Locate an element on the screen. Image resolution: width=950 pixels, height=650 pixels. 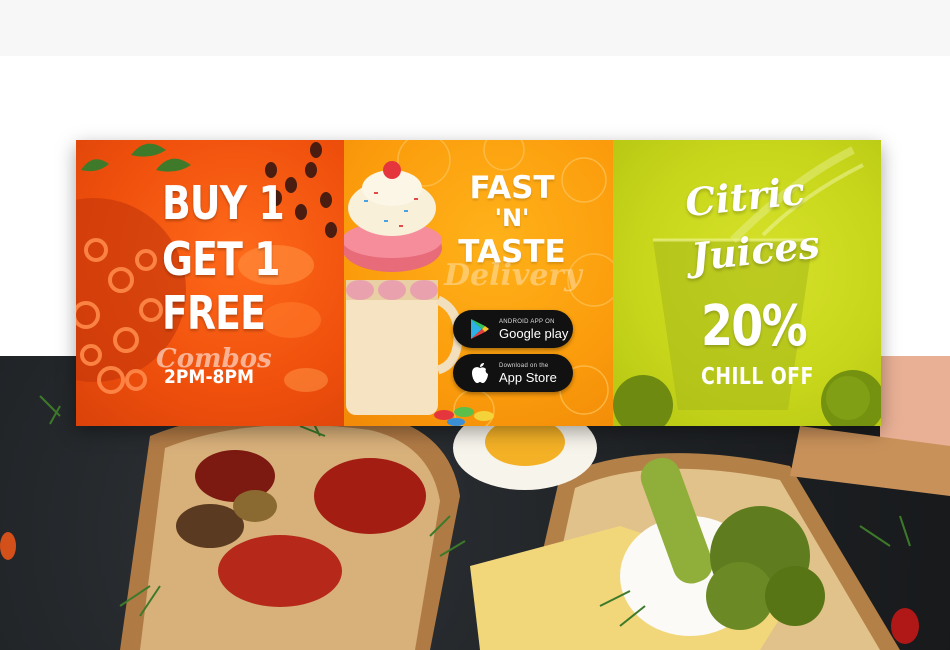
promo-script-delivery: Delivery is located at coordinates (513, 275).